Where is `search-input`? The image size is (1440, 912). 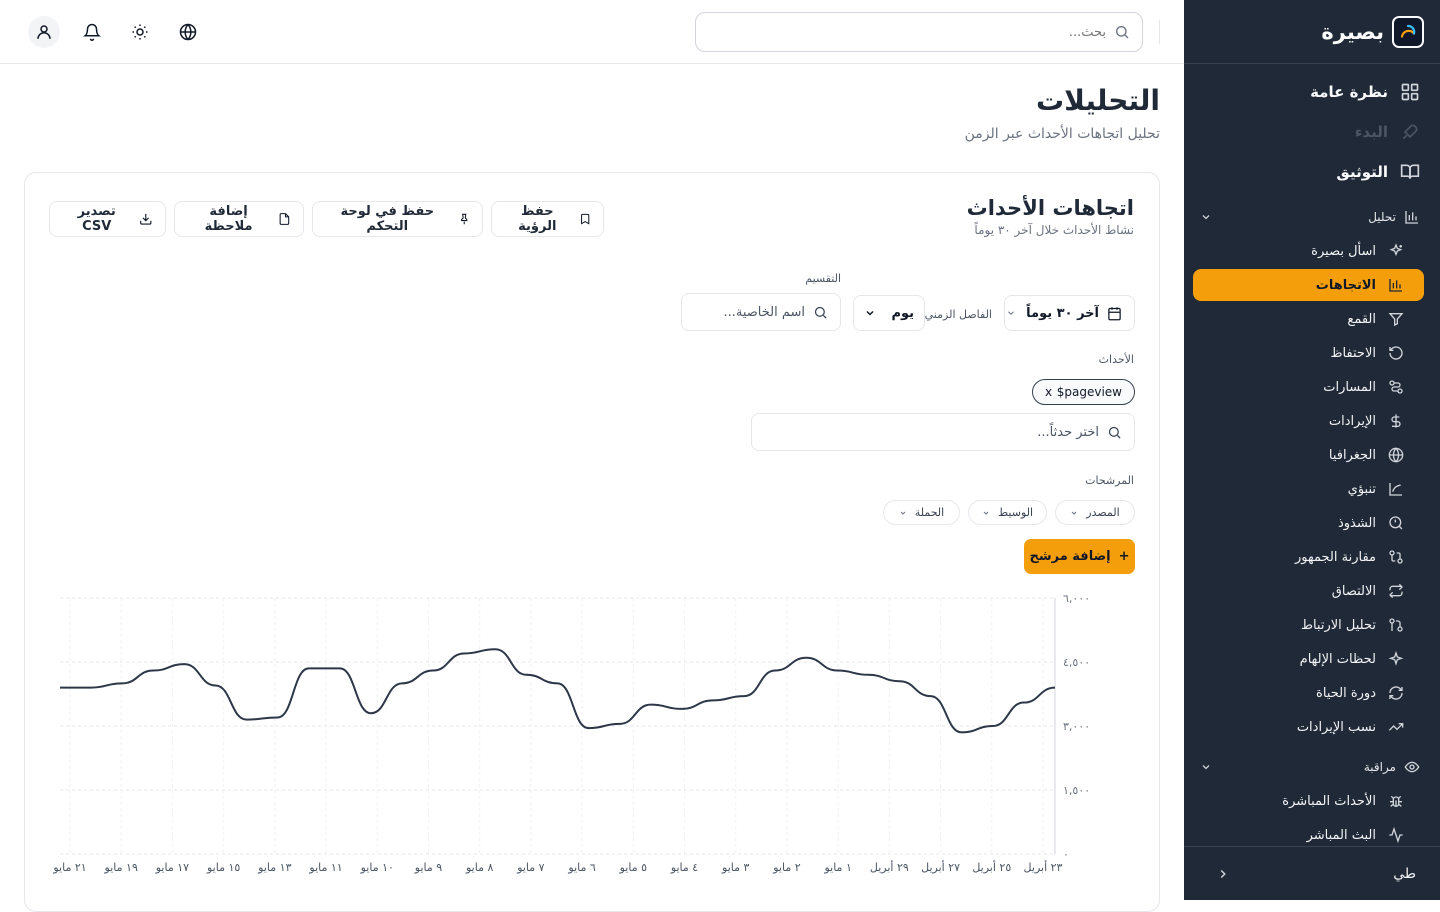
search-input is located at coordinates (916, 32).